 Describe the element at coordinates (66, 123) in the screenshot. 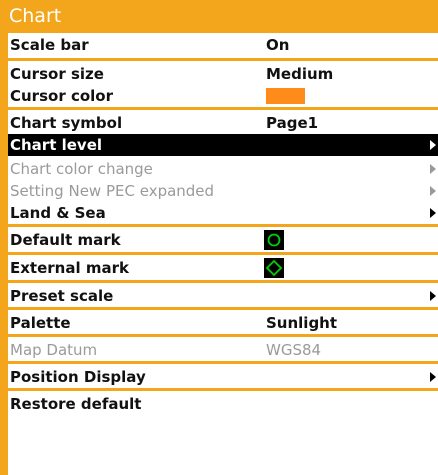

I see `menu-item-label: Chart symbol` at that location.